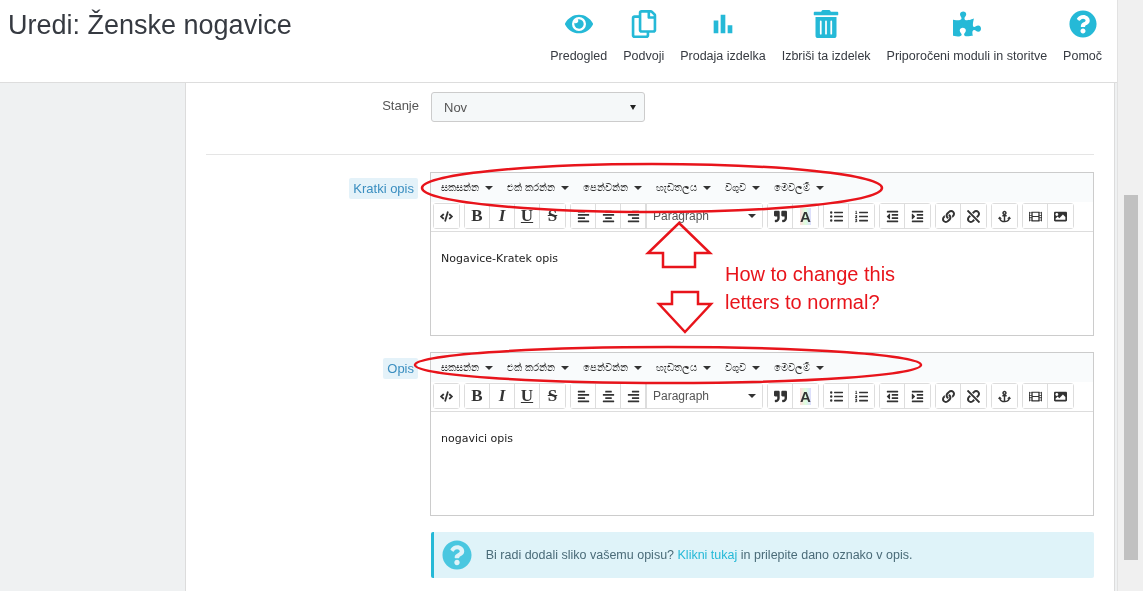 This screenshot has width=1143, height=591. I want to click on editor-text: nogavici opis, so click(477, 438).